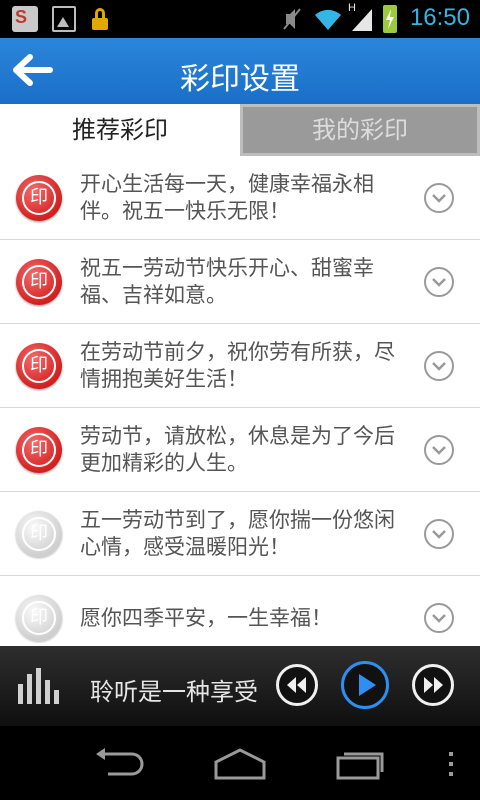 This screenshot has width=480, height=800. What do you see at coordinates (174, 692) in the screenshot?
I see `player-track-text: 聆听是一种享受` at bounding box center [174, 692].